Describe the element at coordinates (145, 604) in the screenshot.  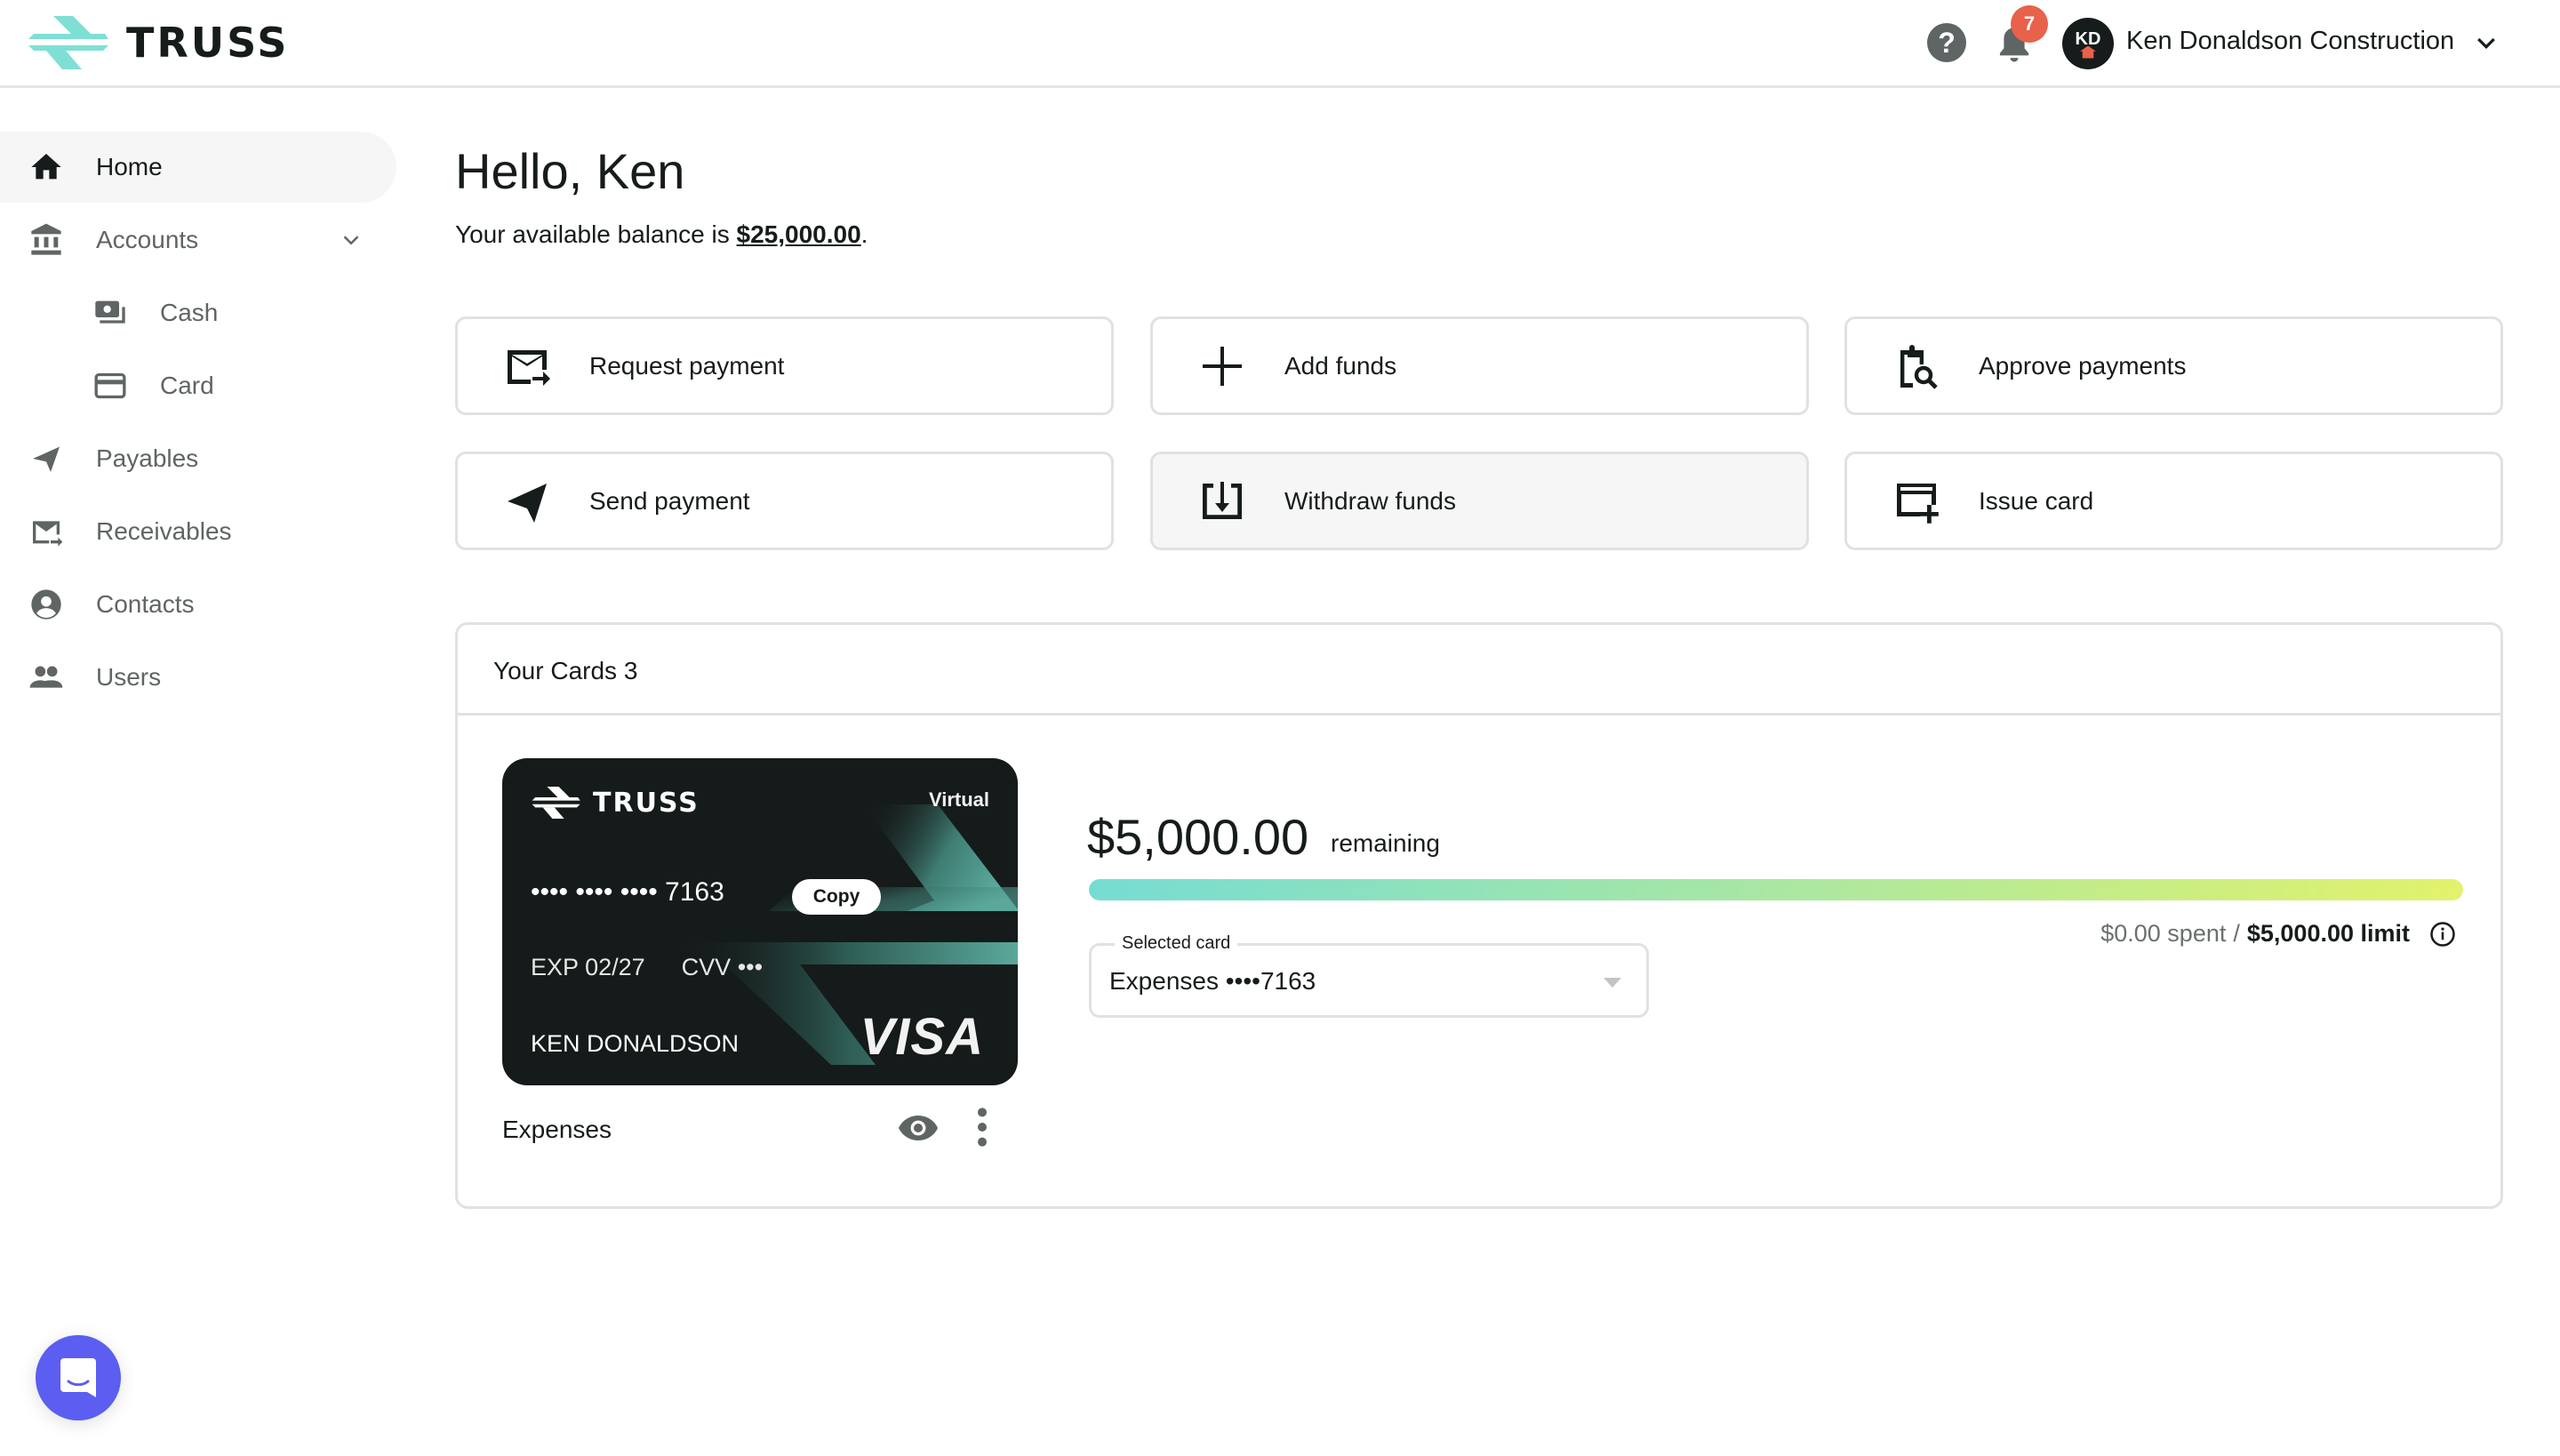
I see `sidebar-item-label: Contacts` at that location.